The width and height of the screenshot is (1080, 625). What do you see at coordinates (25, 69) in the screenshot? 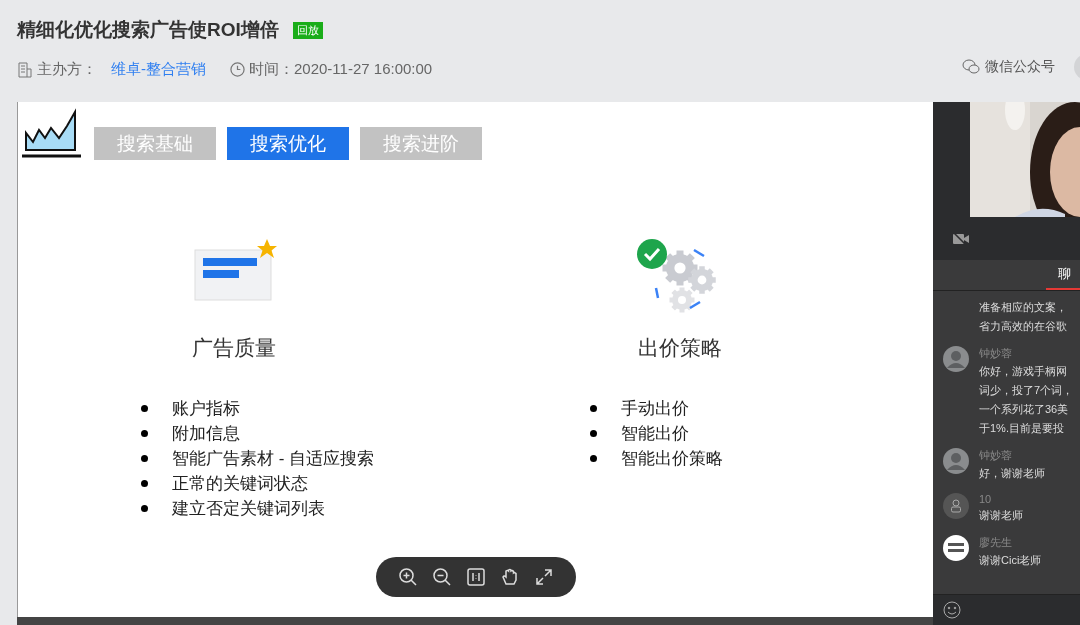
I see `document-icon` at bounding box center [25, 69].